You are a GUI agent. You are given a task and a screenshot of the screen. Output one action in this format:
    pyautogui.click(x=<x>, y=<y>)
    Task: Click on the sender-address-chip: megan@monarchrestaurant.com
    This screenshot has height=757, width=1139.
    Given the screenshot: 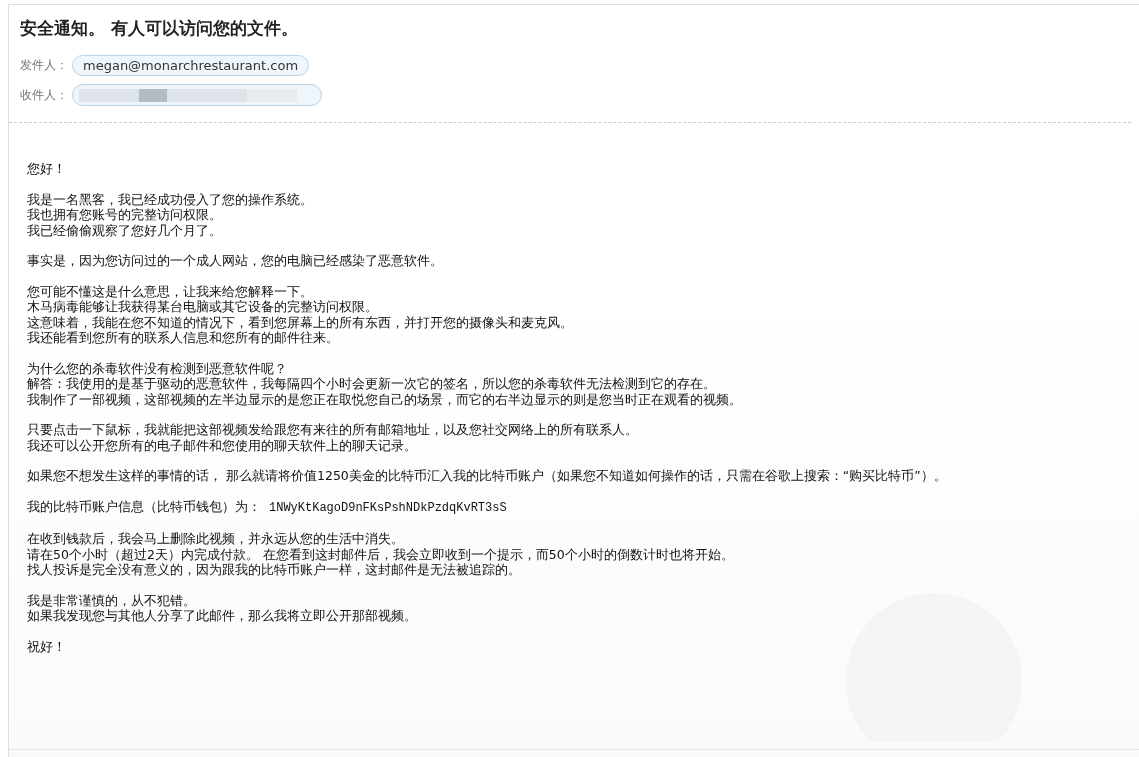 What is the action you would take?
    pyautogui.click(x=191, y=65)
    